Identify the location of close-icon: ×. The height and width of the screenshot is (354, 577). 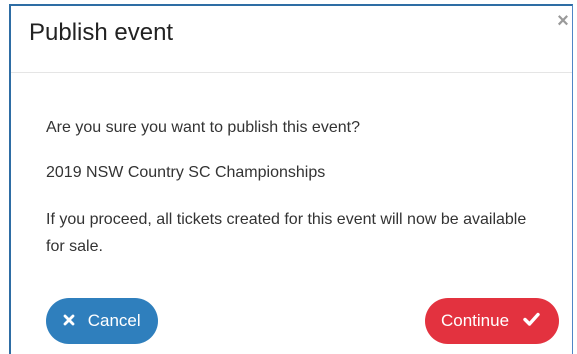
(563, 21).